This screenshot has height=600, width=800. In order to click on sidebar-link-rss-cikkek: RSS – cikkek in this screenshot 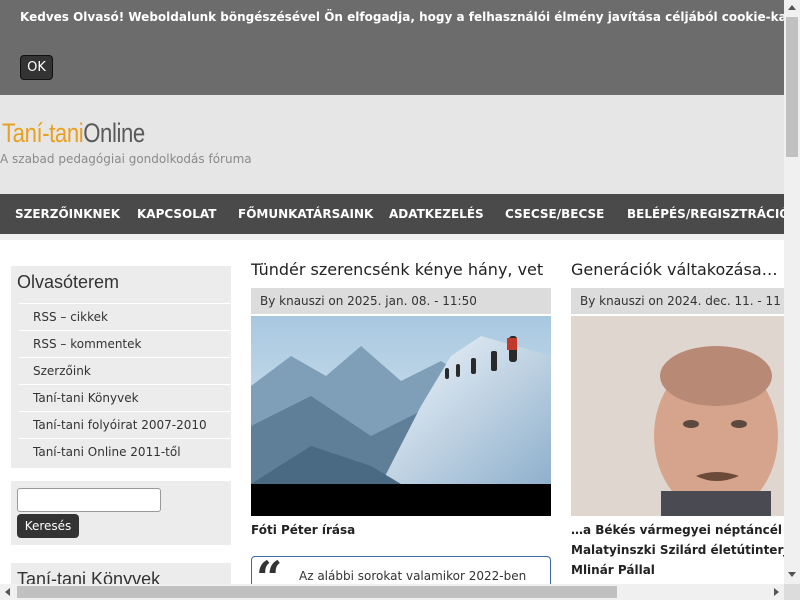, I will do `click(125, 316)`.